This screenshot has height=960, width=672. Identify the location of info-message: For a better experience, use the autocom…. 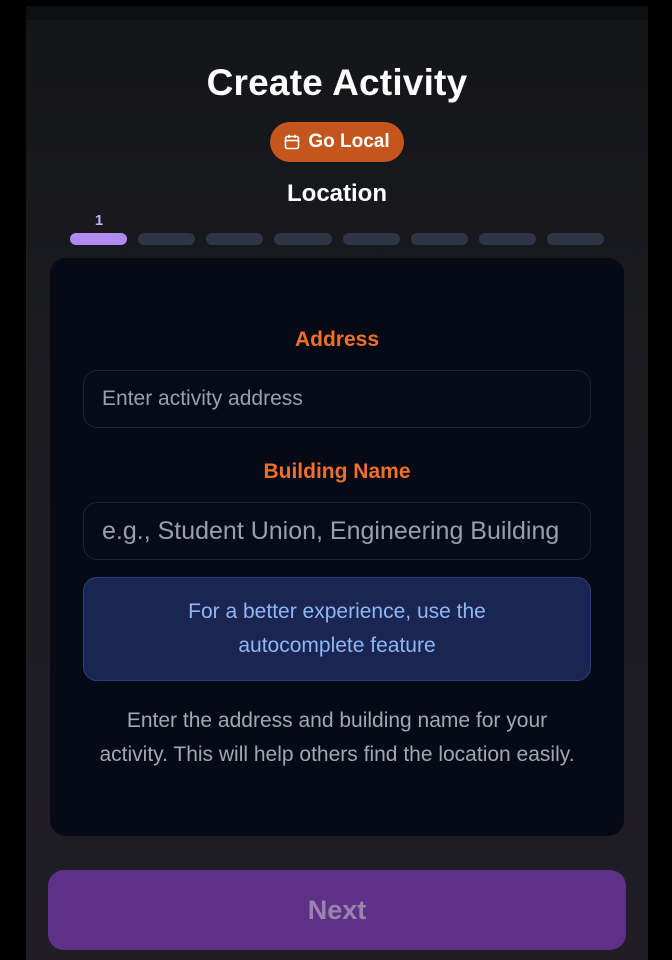
(337, 628).